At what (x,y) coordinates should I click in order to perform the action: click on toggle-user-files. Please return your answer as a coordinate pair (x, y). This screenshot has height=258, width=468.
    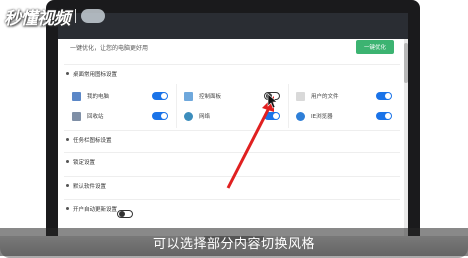
    Looking at the image, I should click on (384, 96).